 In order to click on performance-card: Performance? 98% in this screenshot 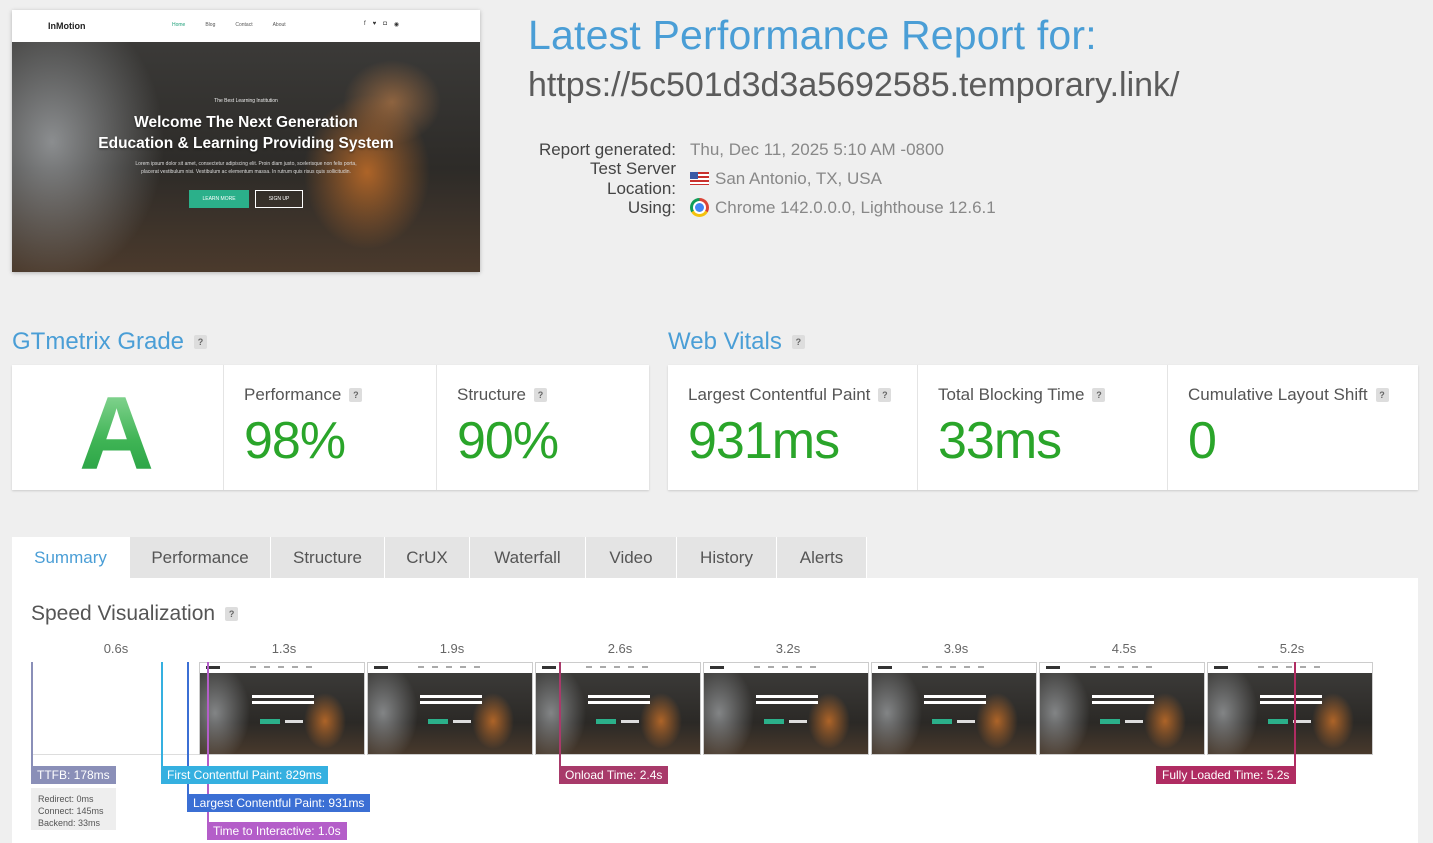, I will do `click(330, 427)`.